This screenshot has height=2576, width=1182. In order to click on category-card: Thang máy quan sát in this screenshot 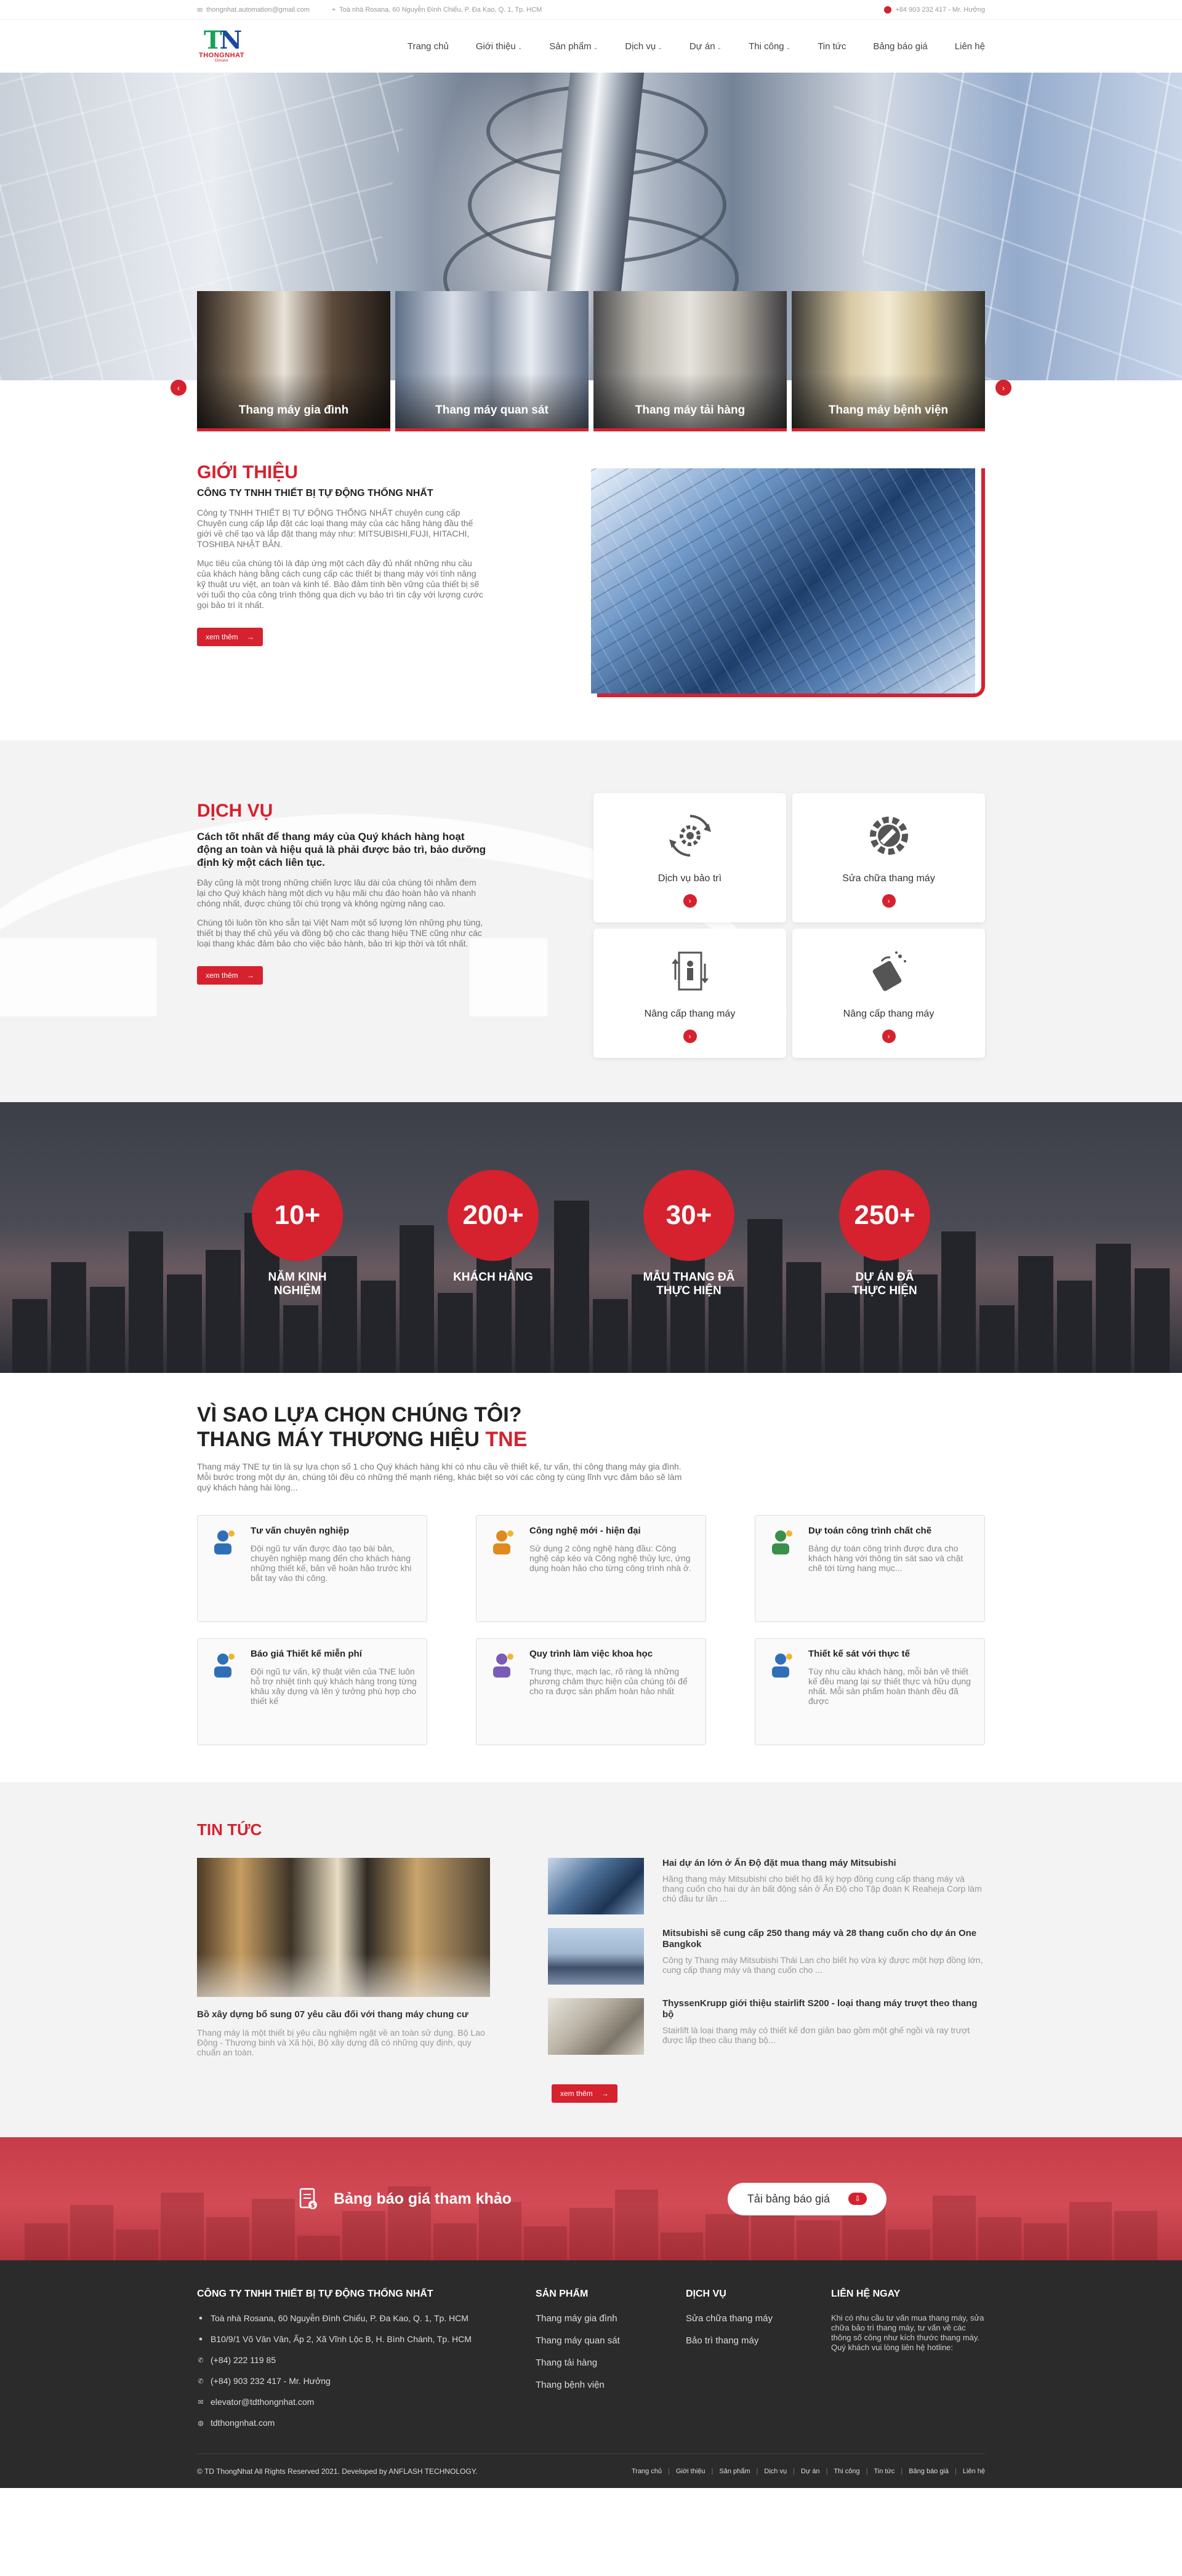, I will do `click(492, 361)`.